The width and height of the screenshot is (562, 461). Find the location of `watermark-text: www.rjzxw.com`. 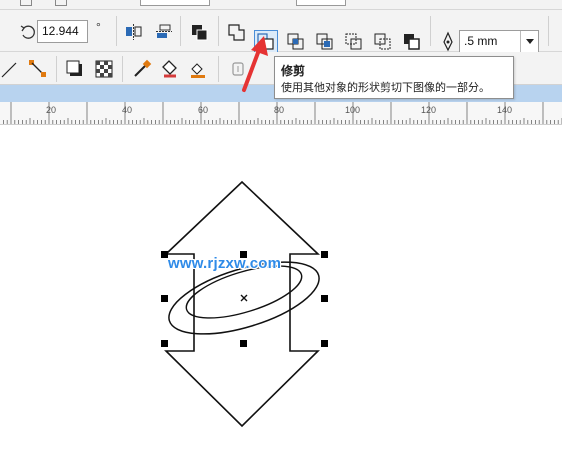

watermark-text: www.rjzxw.com is located at coordinates (225, 263).